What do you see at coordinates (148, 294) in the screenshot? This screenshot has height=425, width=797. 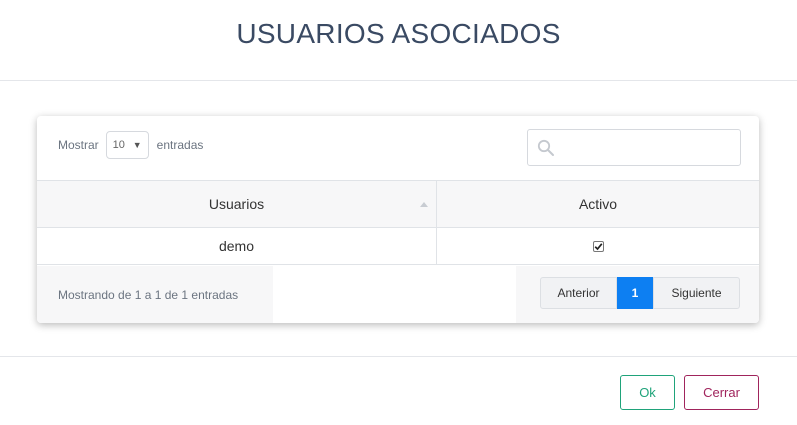 I see `table-info-text: Mostrando de 1 a 1 de 1 entradas` at bounding box center [148, 294].